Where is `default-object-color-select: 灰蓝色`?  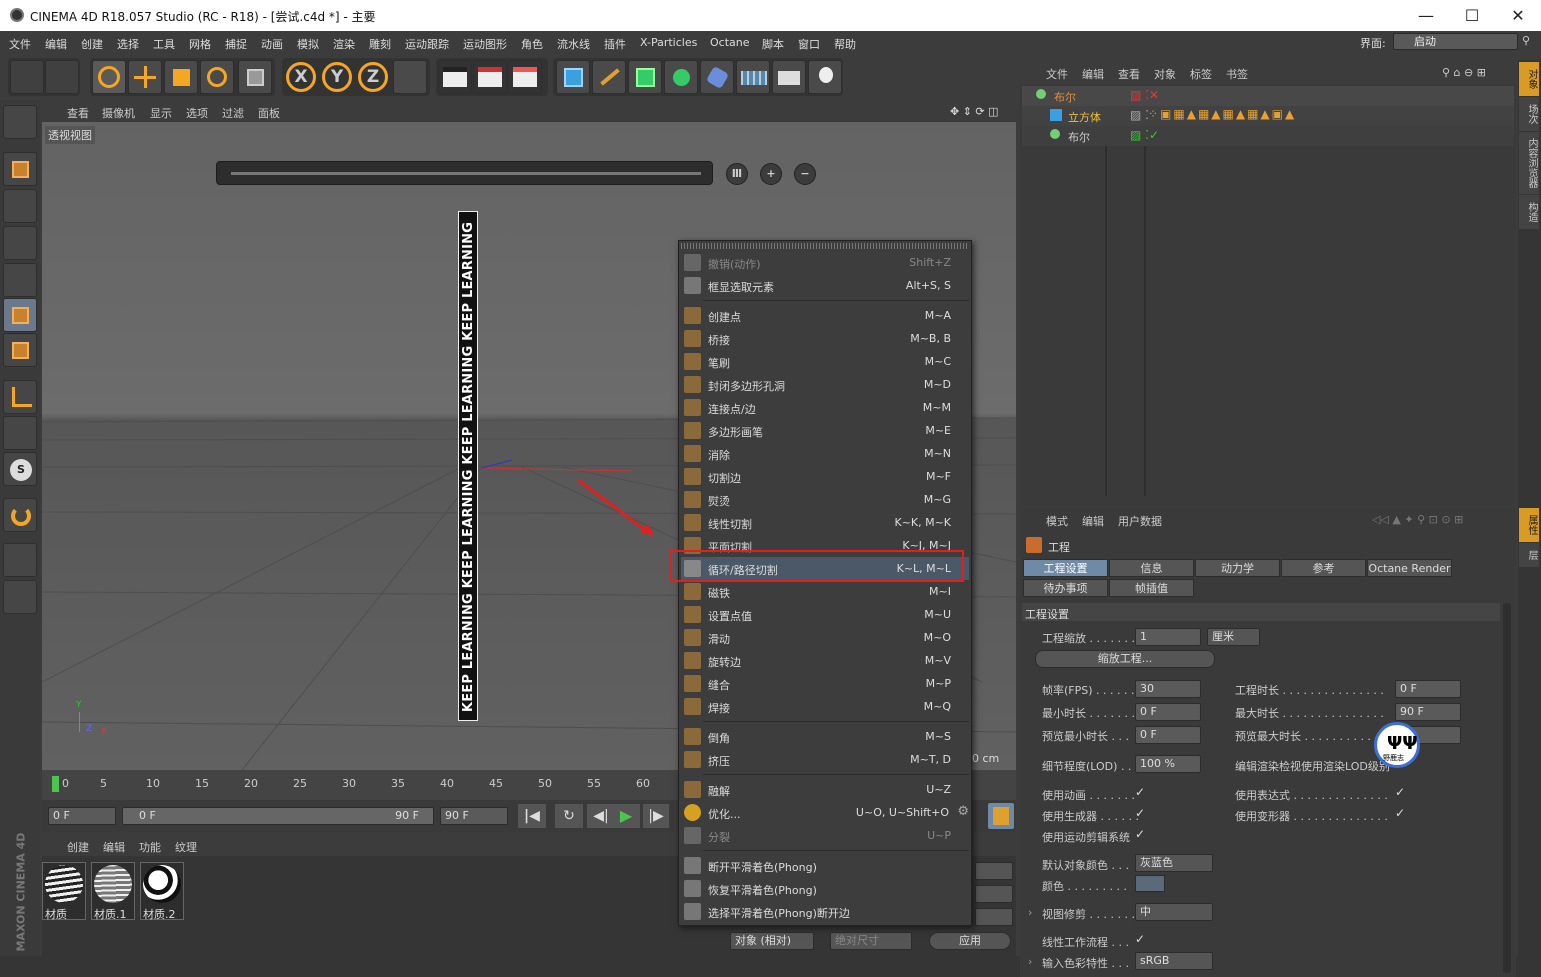
default-object-color-select: 灰蓝色 is located at coordinates (1174, 863).